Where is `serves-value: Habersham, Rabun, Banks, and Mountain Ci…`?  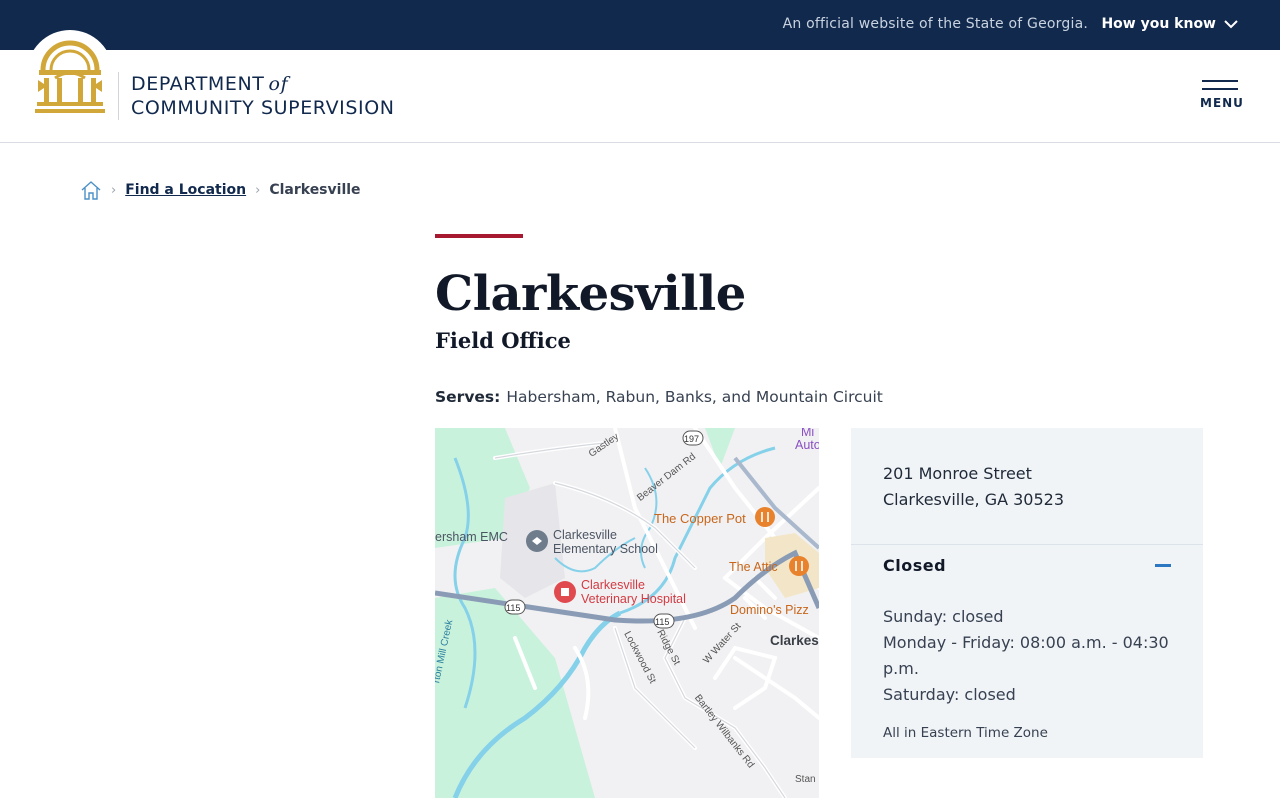 serves-value: Habersham, Rabun, Banks, and Mountain Ci… is located at coordinates (694, 397).